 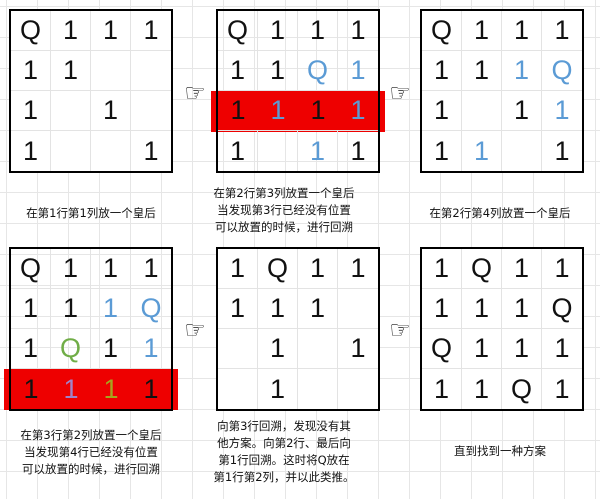 I want to click on board-step-4: Q111111Q1Q111111, so click(x=91, y=329).